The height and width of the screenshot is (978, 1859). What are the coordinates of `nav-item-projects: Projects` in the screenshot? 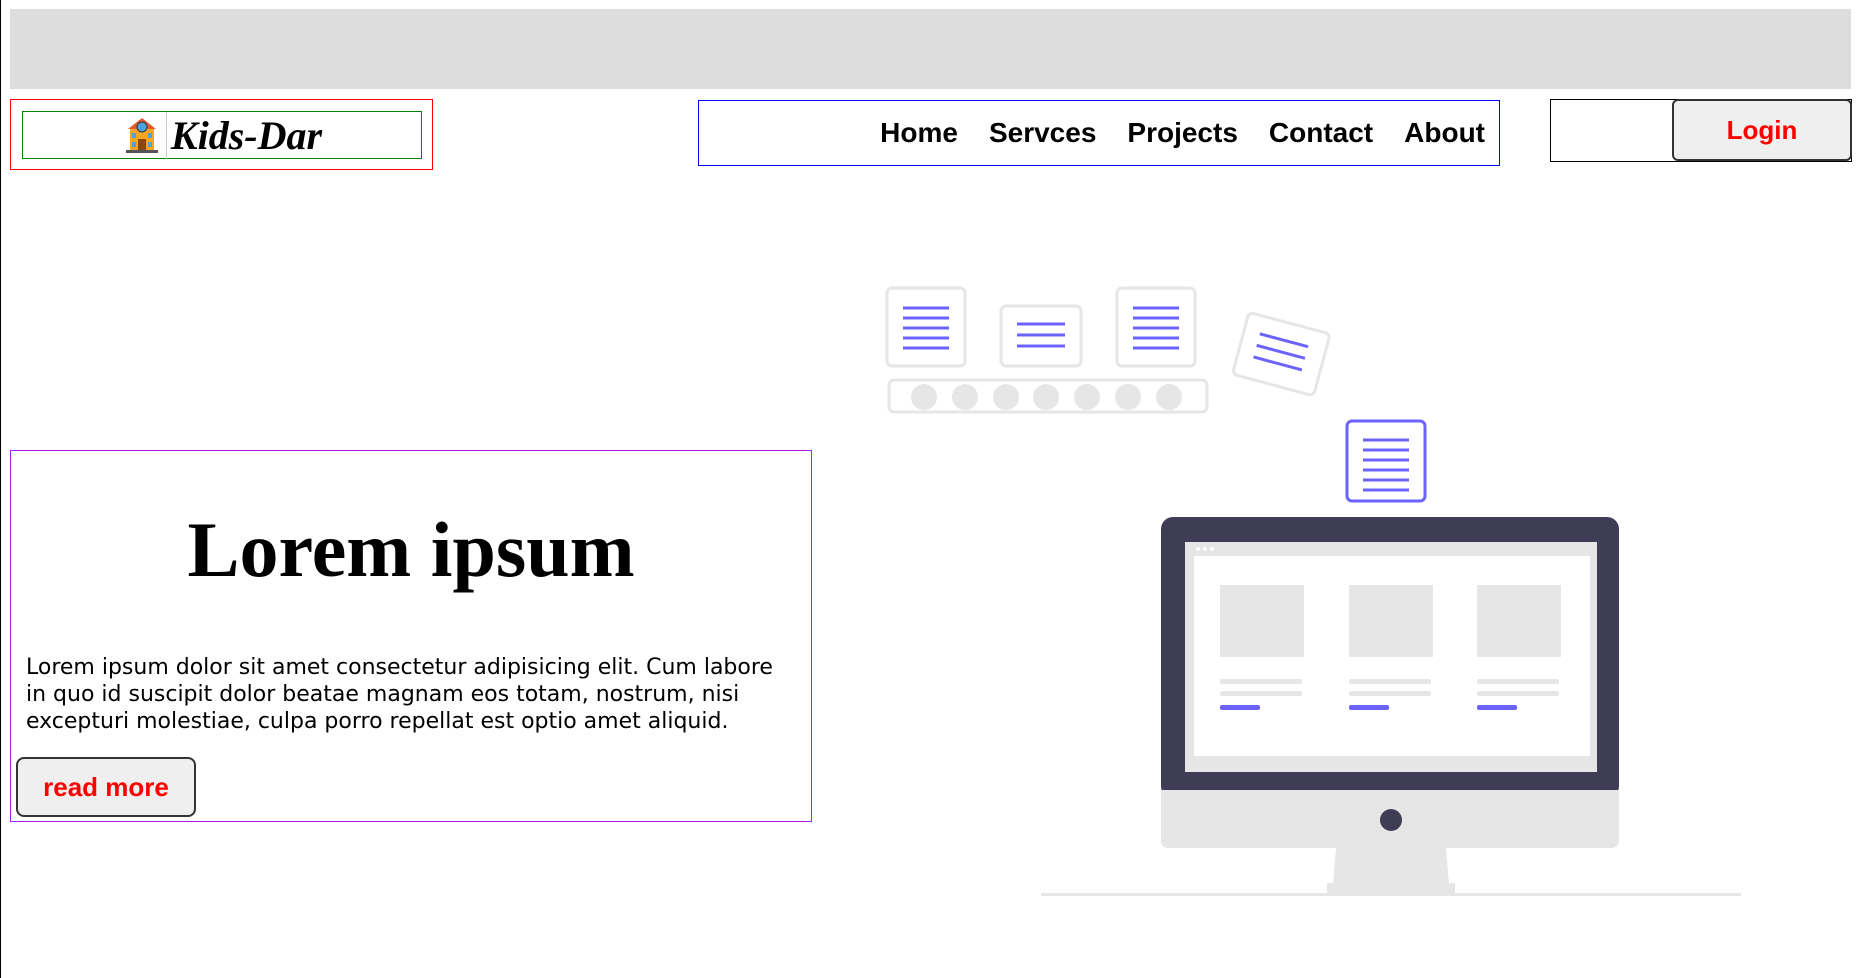 It's located at (1182, 133).